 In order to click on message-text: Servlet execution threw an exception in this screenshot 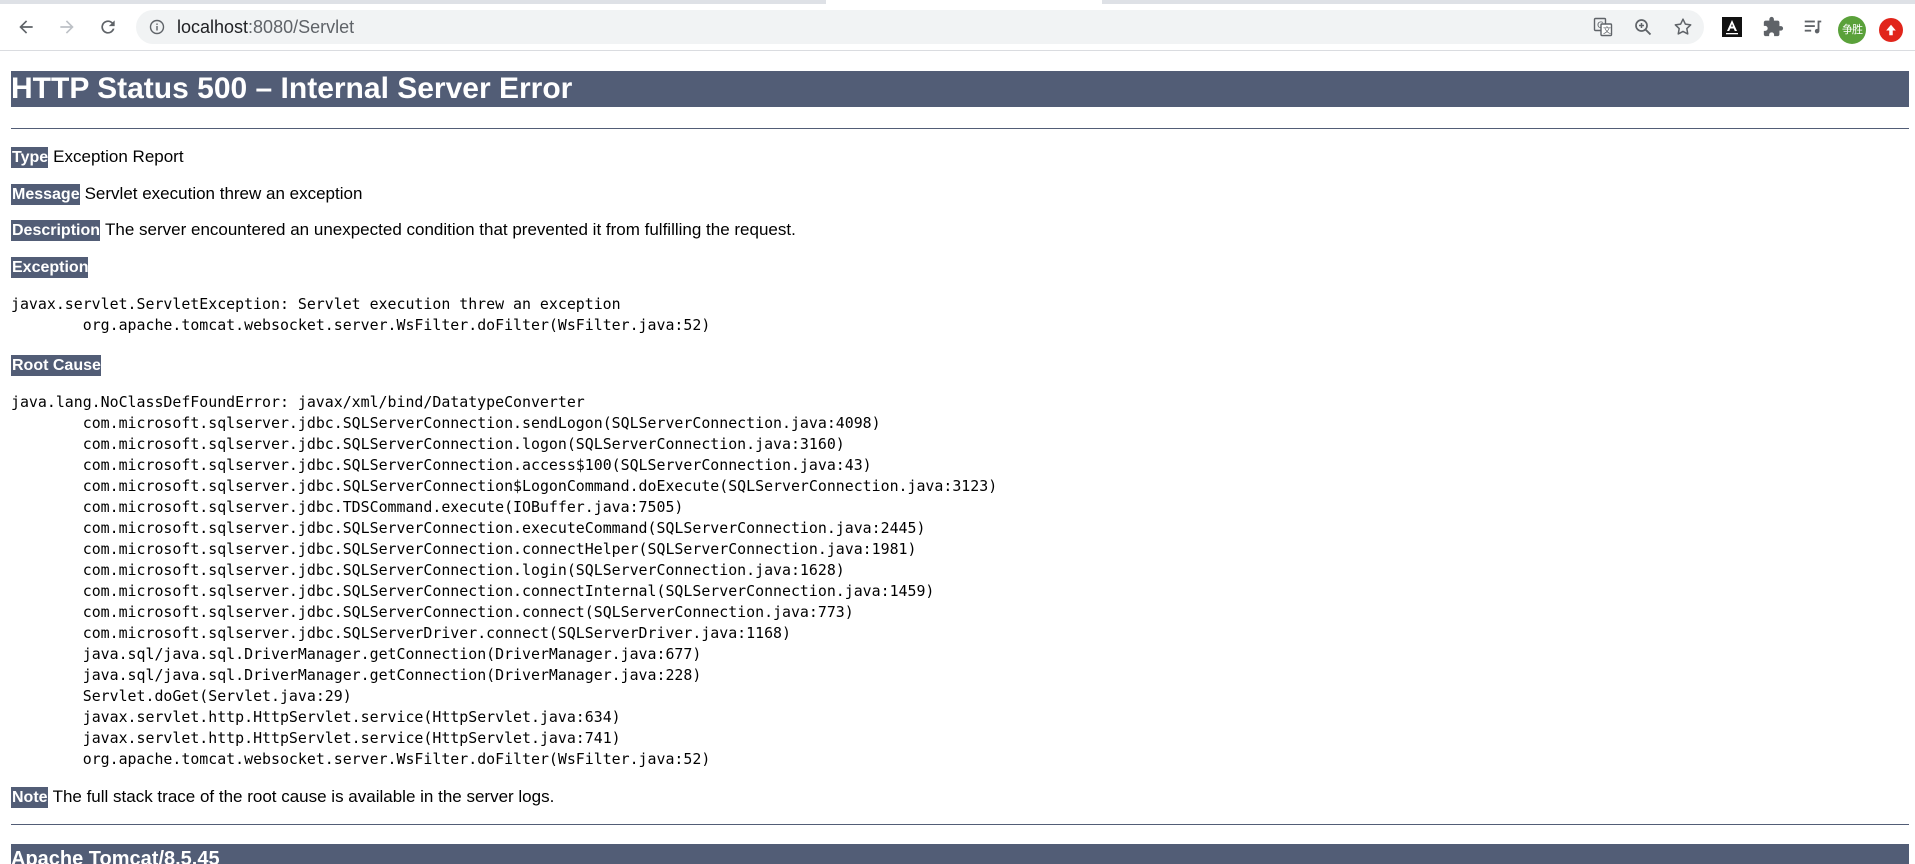, I will do `click(223, 193)`.